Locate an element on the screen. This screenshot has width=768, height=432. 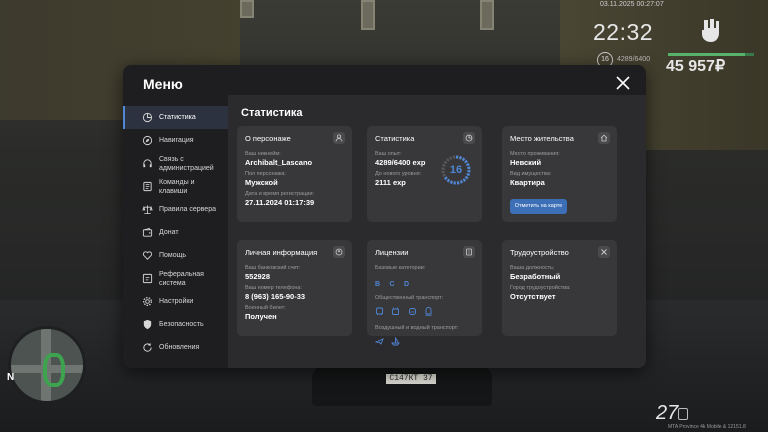
position-value: Безработный is located at coordinates (535, 276).